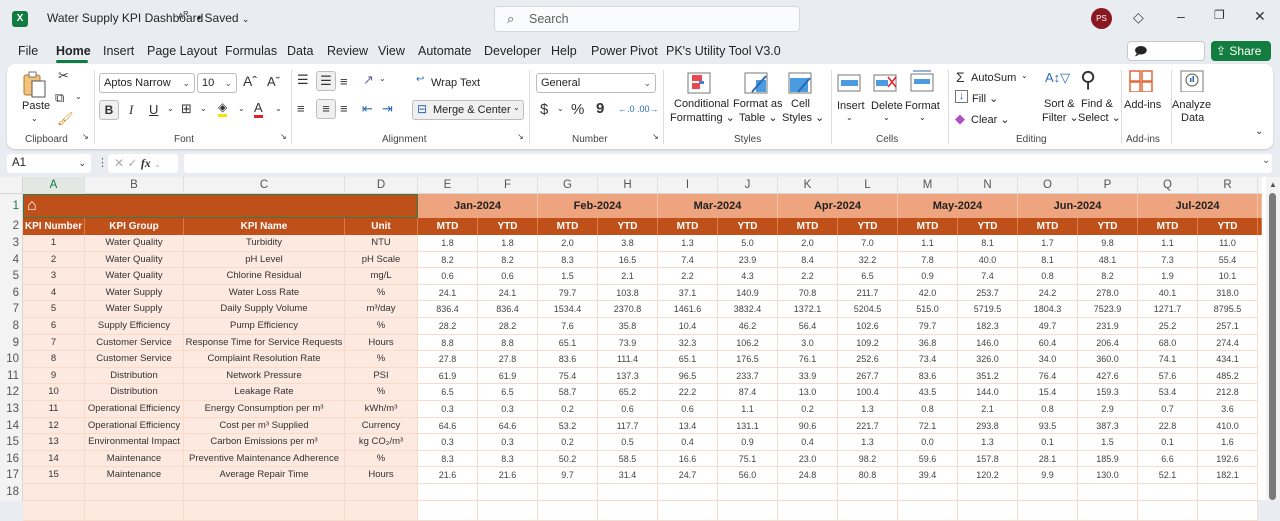  What do you see at coordinates (391, 51) in the screenshot?
I see `tab-view: View` at bounding box center [391, 51].